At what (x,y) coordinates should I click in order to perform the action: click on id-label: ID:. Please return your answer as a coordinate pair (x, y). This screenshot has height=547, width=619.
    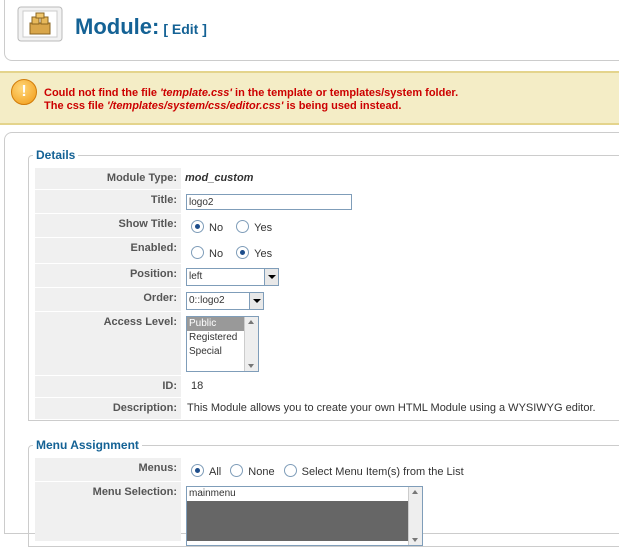
    Looking at the image, I should click on (108, 387).